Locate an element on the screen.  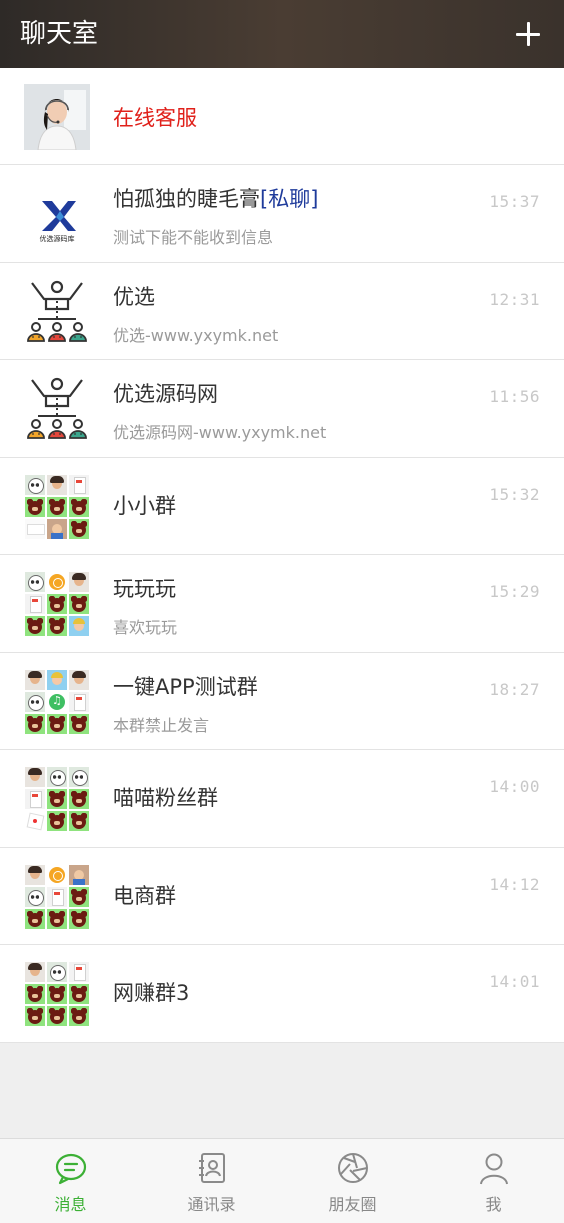
chat-name-text: 玩玩玩 is located at coordinates (144, 589).